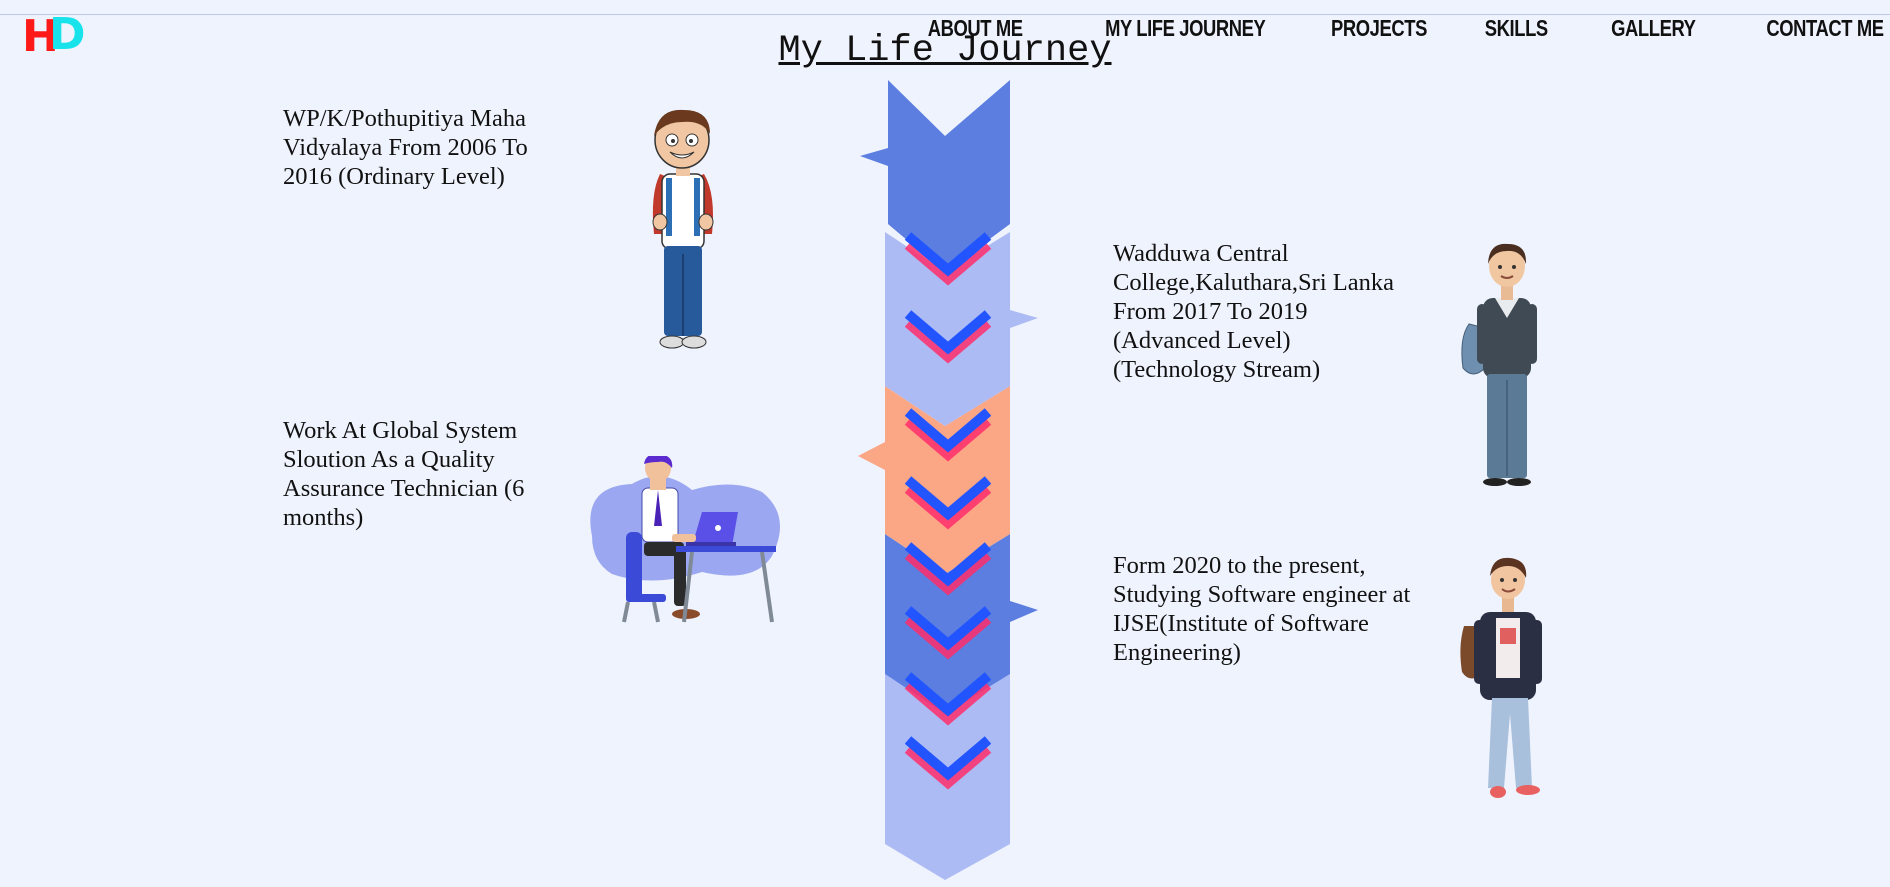  What do you see at coordinates (1501, 677) in the screenshot?
I see `young-man-illustration` at bounding box center [1501, 677].